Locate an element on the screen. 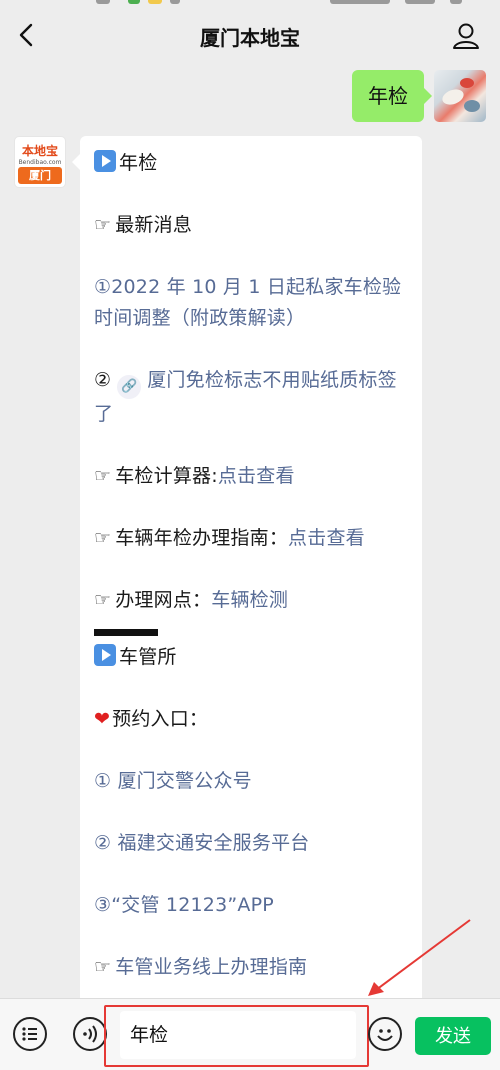  profile-icon is located at coordinates (466, 36).